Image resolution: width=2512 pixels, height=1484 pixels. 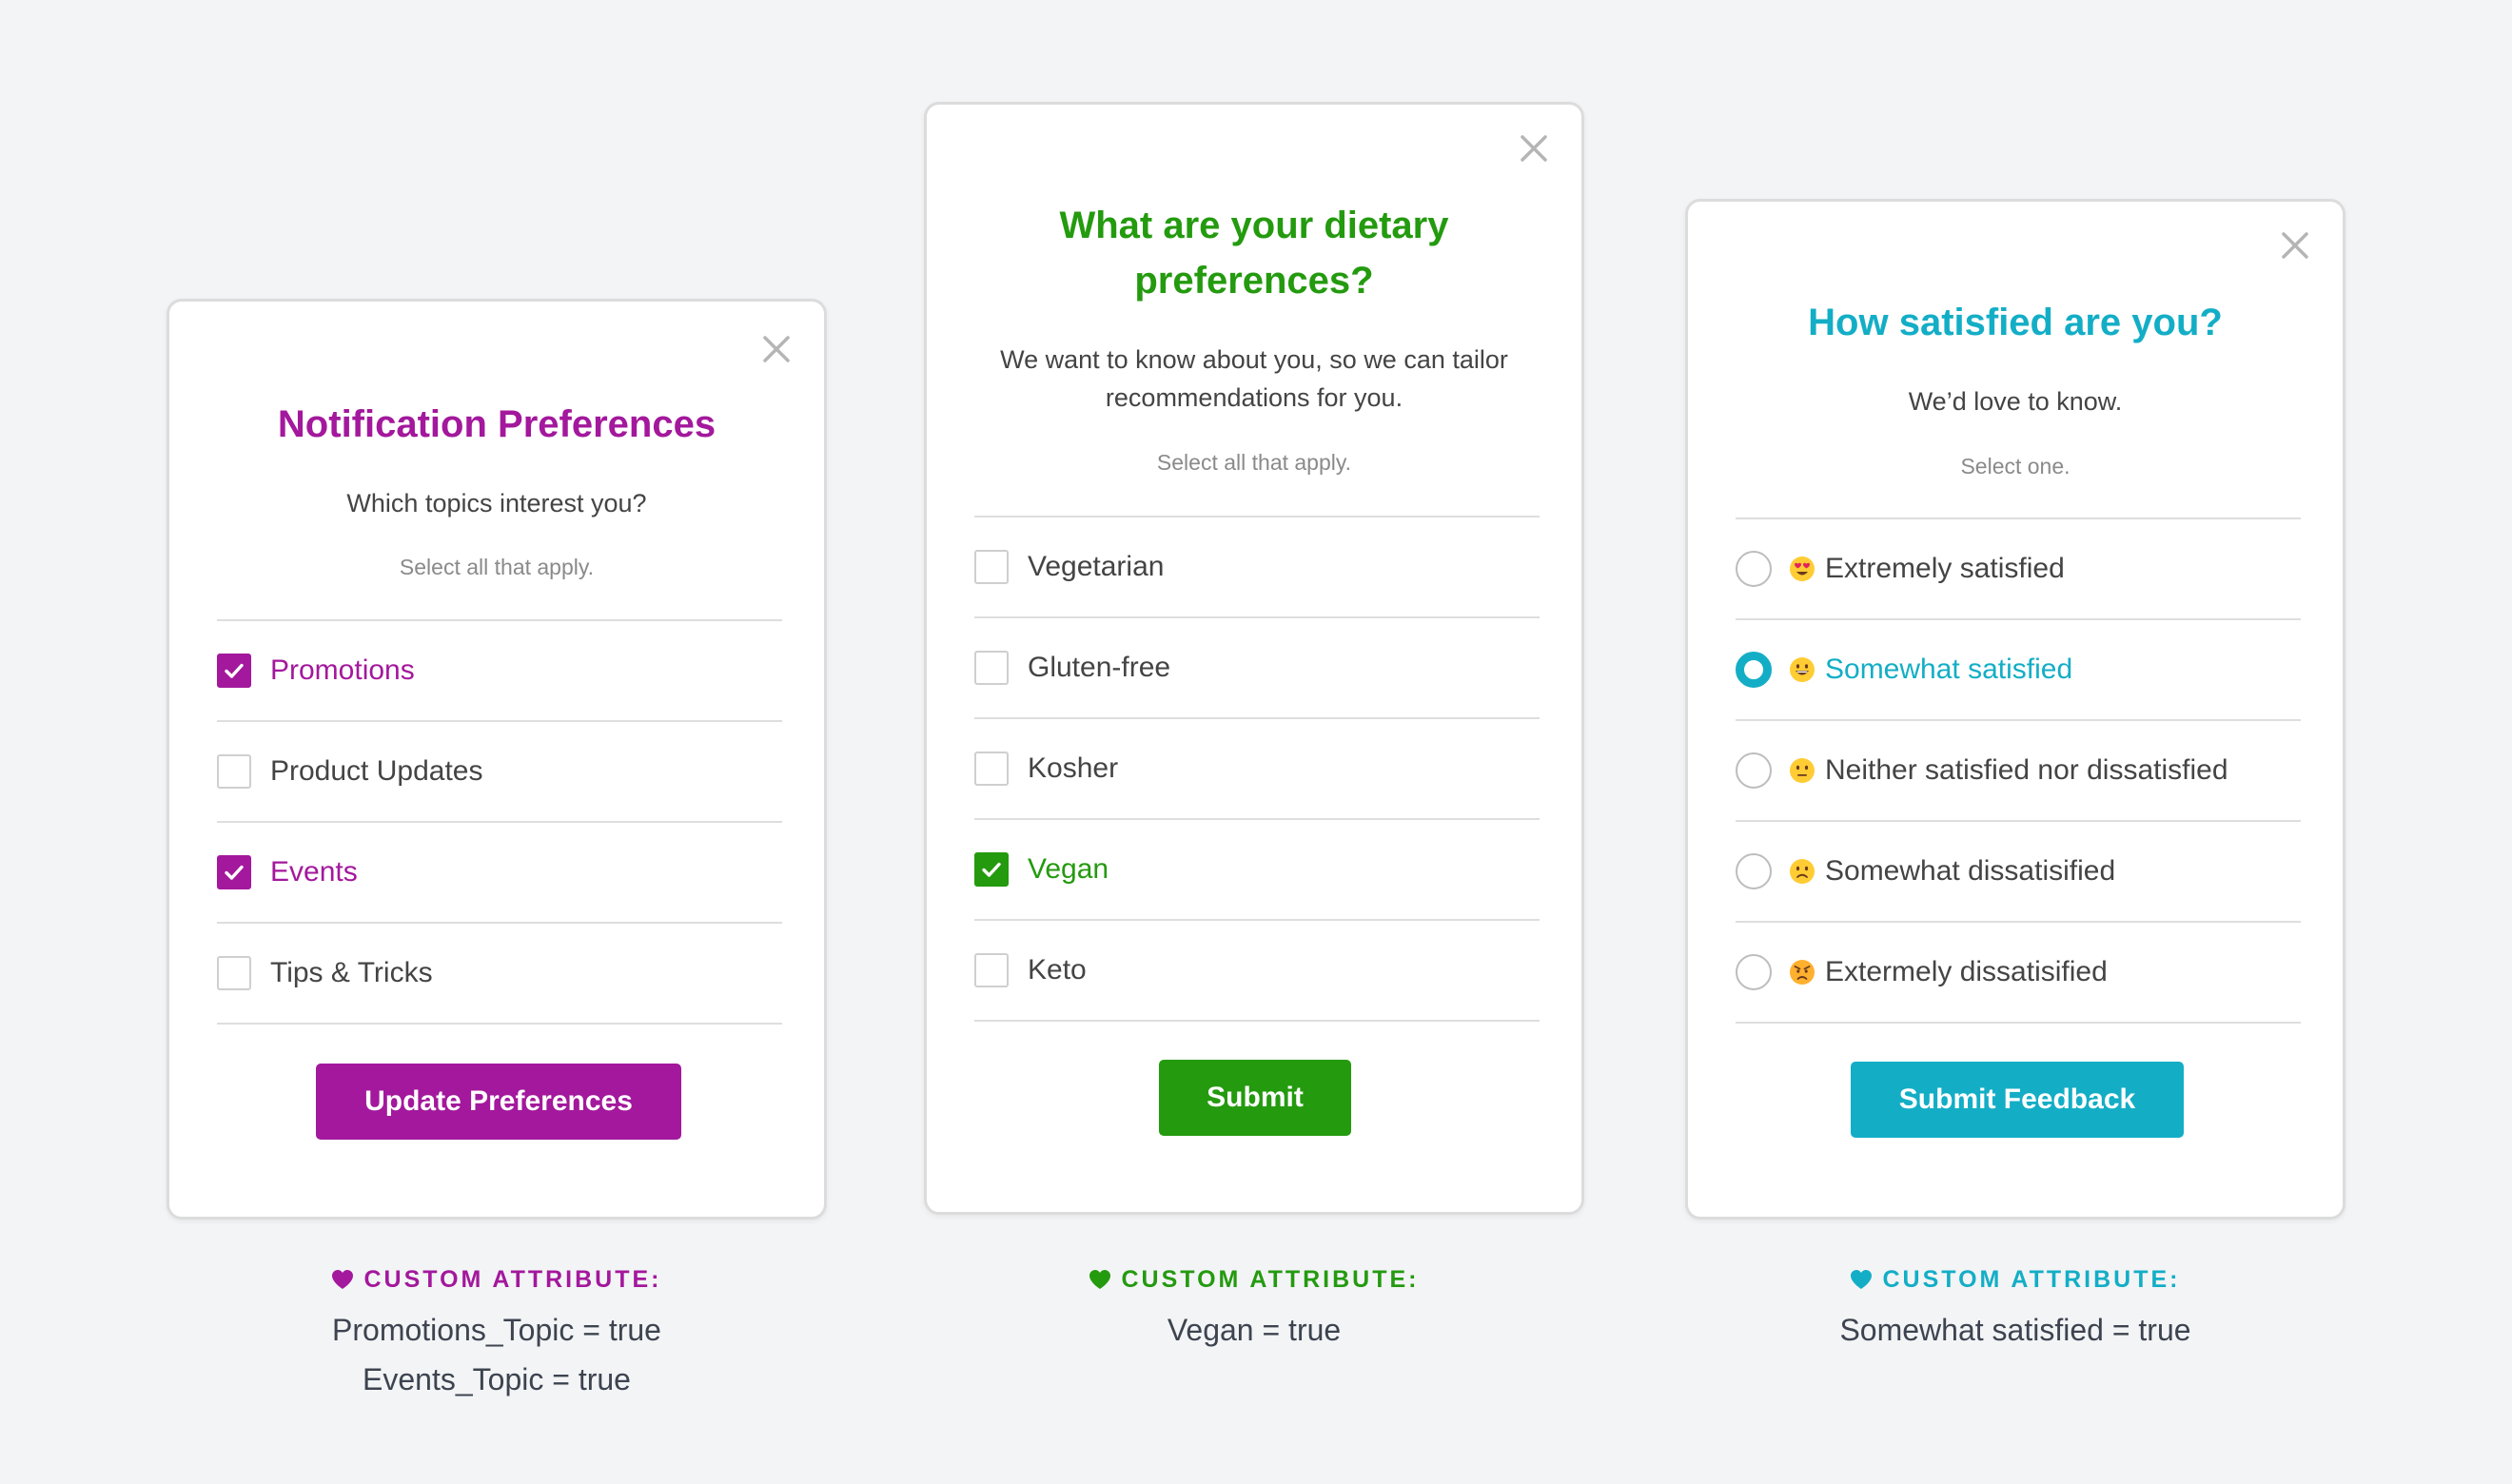 What do you see at coordinates (497, 1379) in the screenshot?
I see `attribute-line: Events_Topic = true` at bounding box center [497, 1379].